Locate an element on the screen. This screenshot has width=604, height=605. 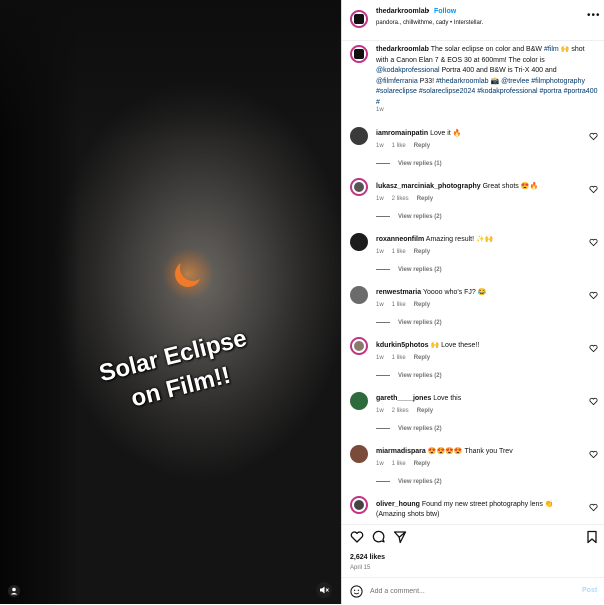
comment-username: kdurkin5photos is located at coordinates (402, 345).